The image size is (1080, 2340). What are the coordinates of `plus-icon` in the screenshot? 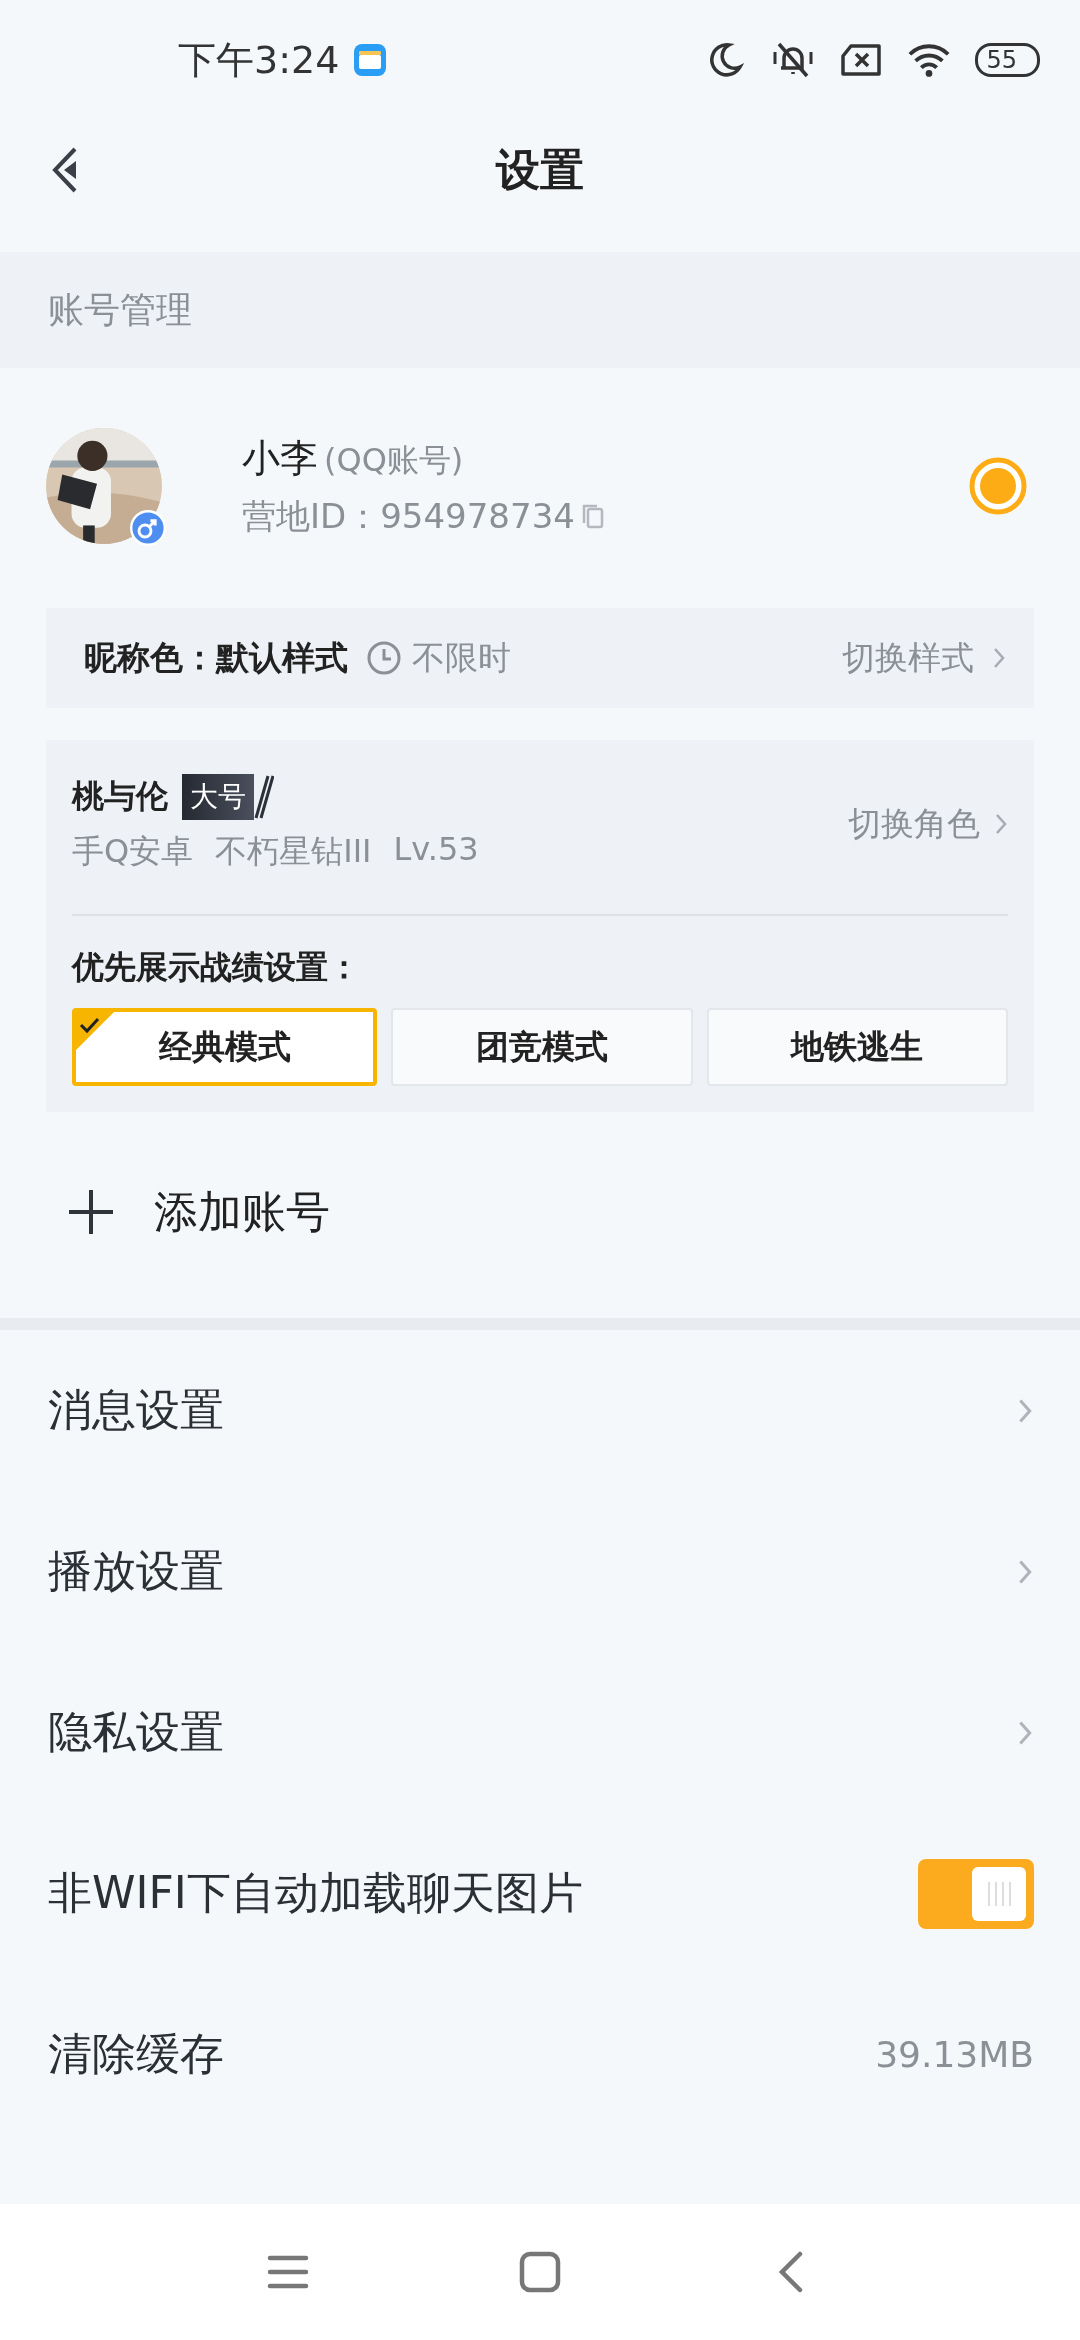 It's located at (91, 1212).